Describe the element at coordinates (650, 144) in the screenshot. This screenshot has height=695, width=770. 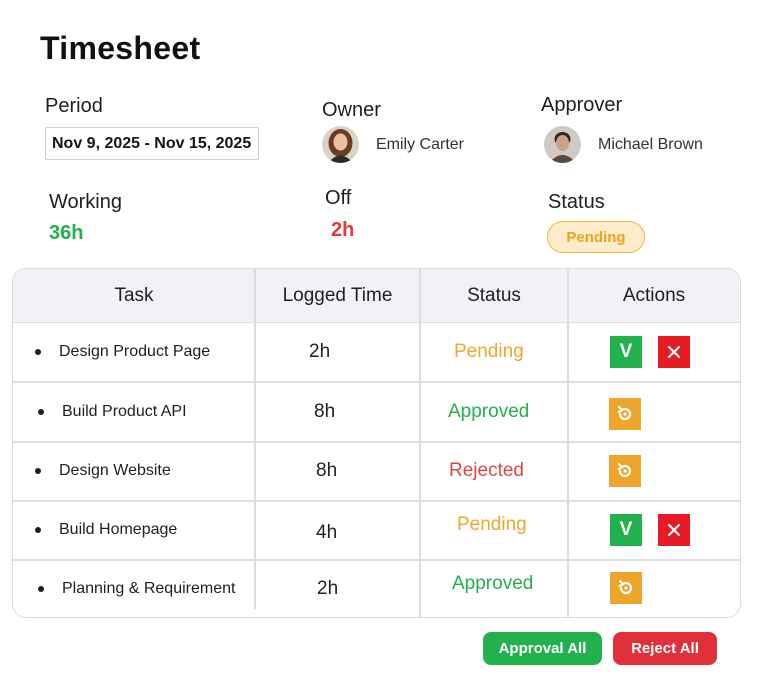
I see `approver-name: Michael Brown` at that location.